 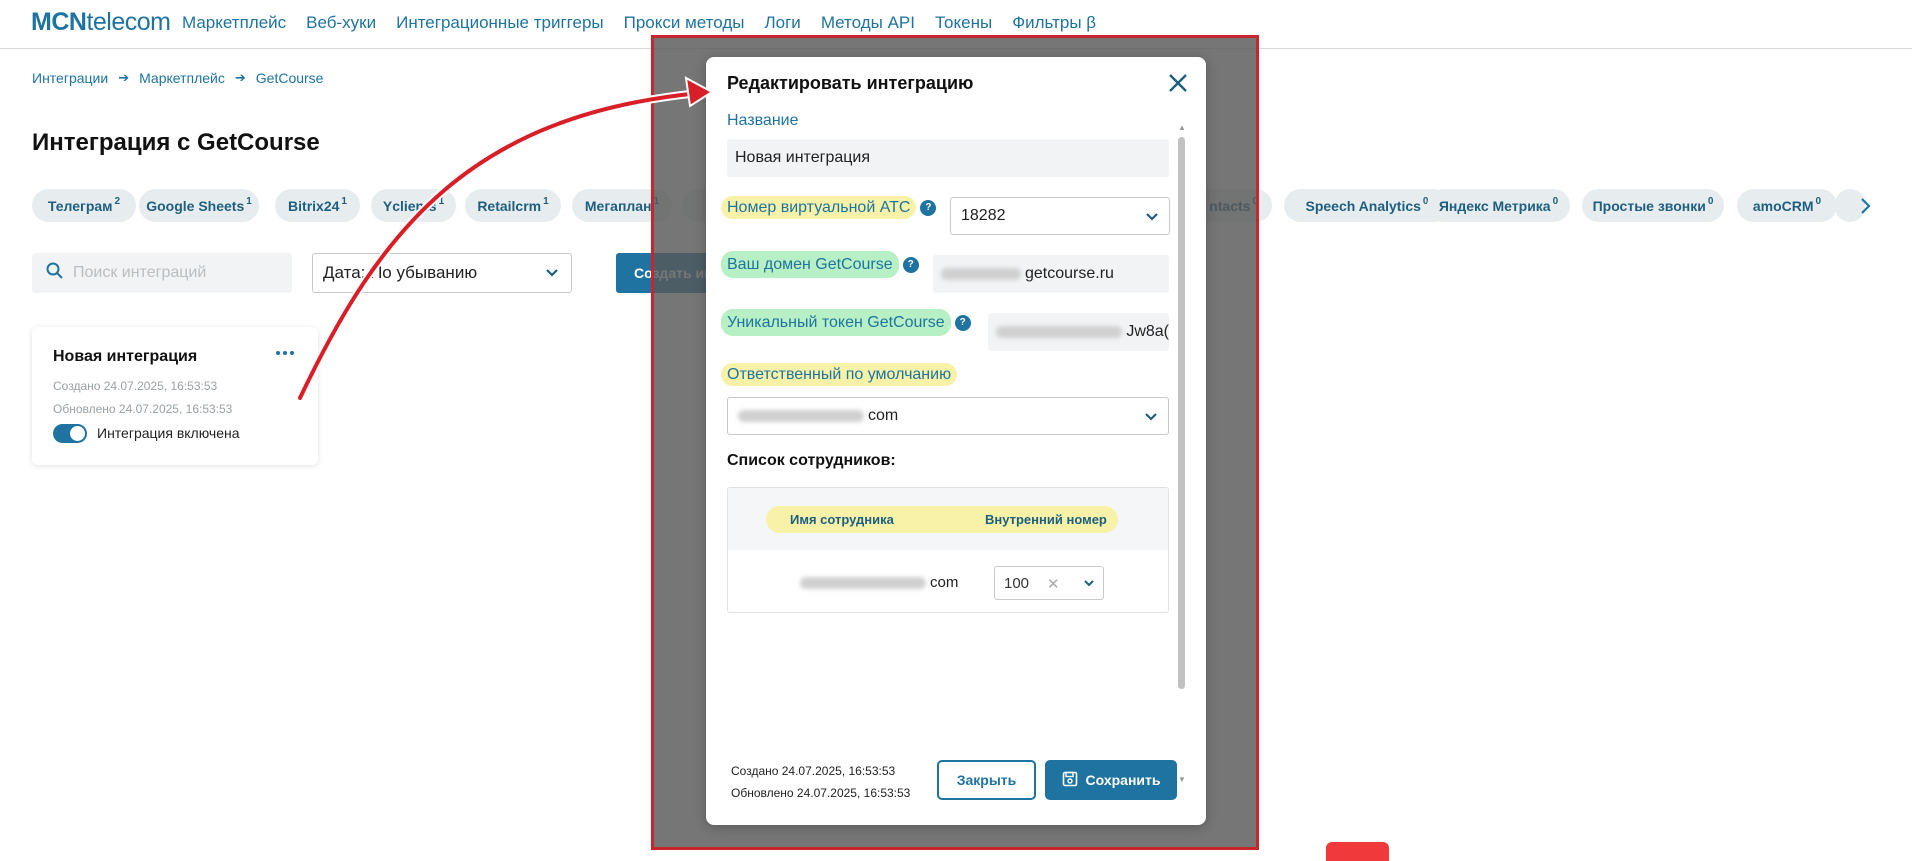 What do you see at coordinates (1054, 23) in the screenshot?
I see `nav-link-filters: Фильтры β` at bounding box center [1054, 23].